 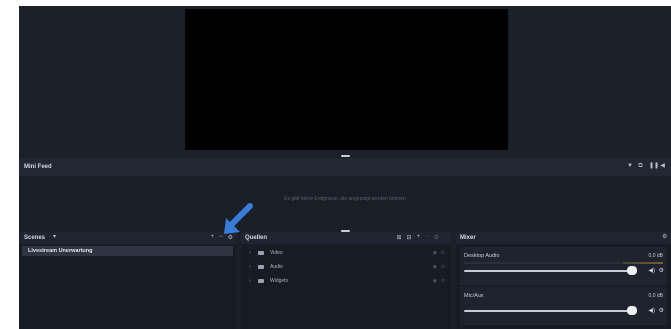 What do you see at coordinates (662, 166) in the screenshot?
I see `volume-icon: ◀` at bounding box center [662, 166].